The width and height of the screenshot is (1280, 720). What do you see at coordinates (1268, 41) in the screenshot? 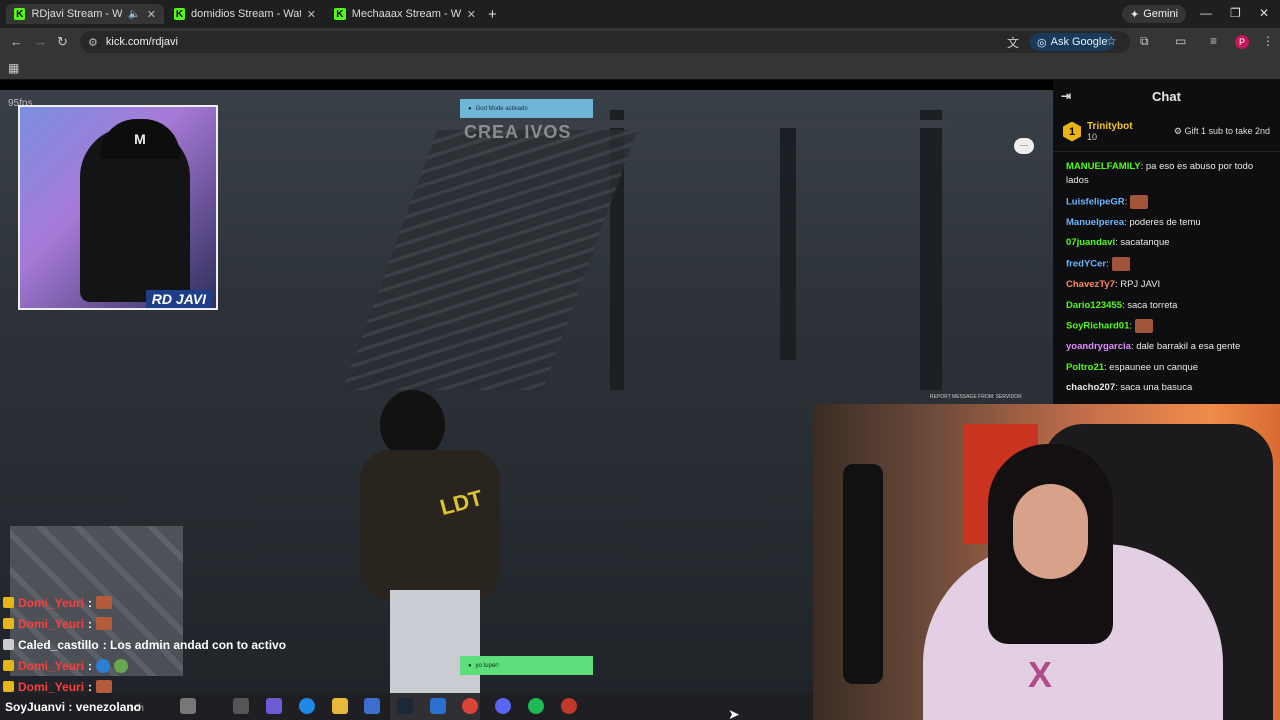
I see `menu-kebab-icon: ⋮` at bounding box center [1268, 41].